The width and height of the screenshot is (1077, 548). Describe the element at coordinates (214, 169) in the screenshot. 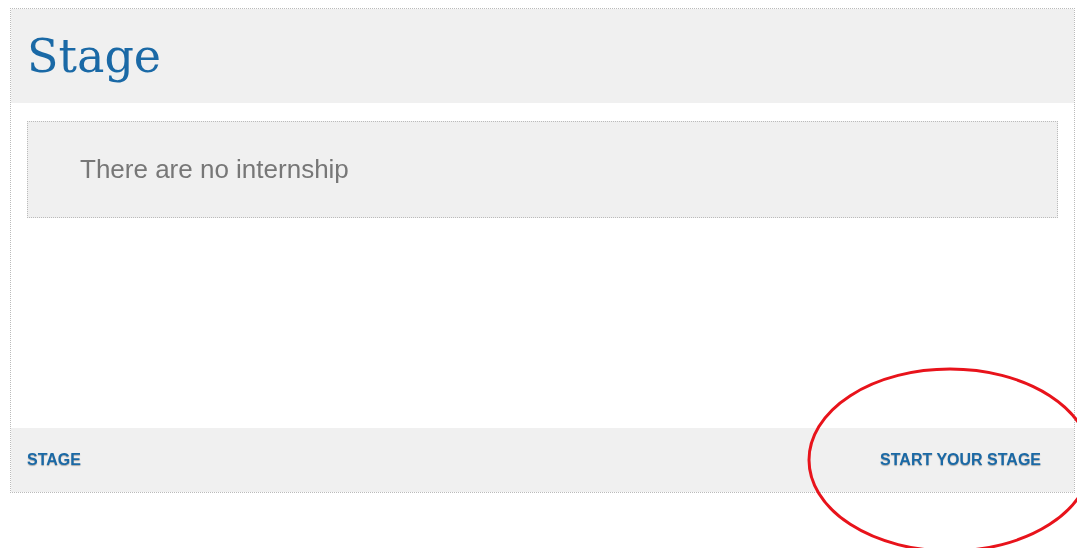

I see `empty-message: There are no internship` at that location.